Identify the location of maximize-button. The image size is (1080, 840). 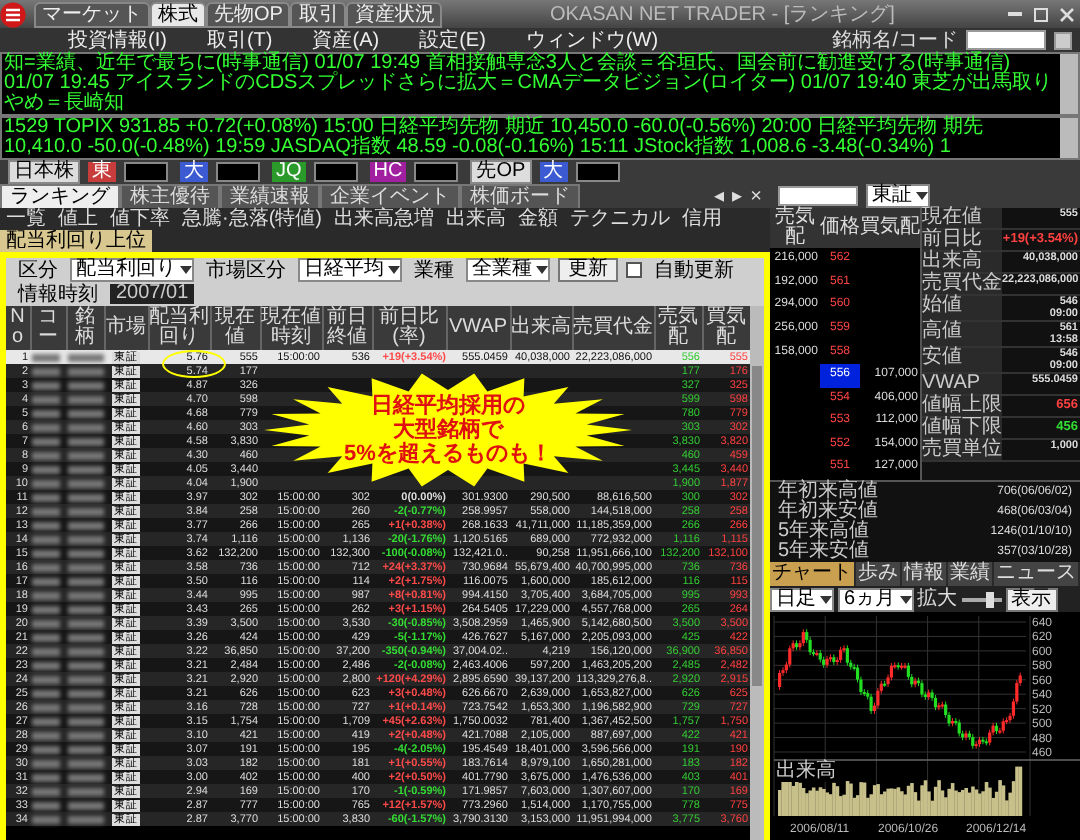
(1041, 14).